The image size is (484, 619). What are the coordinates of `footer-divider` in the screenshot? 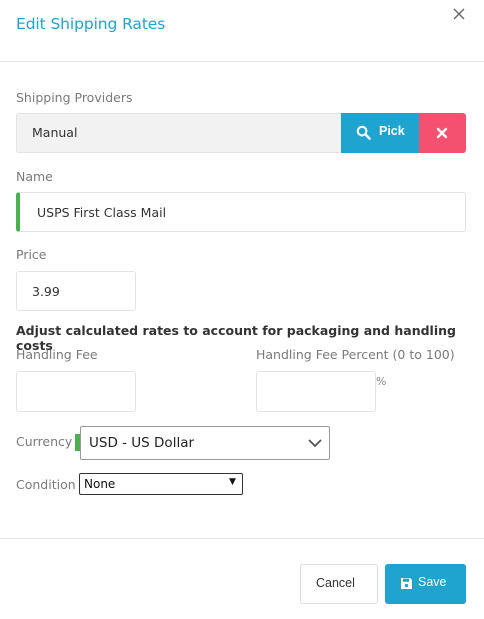 It's located at (242, 538).